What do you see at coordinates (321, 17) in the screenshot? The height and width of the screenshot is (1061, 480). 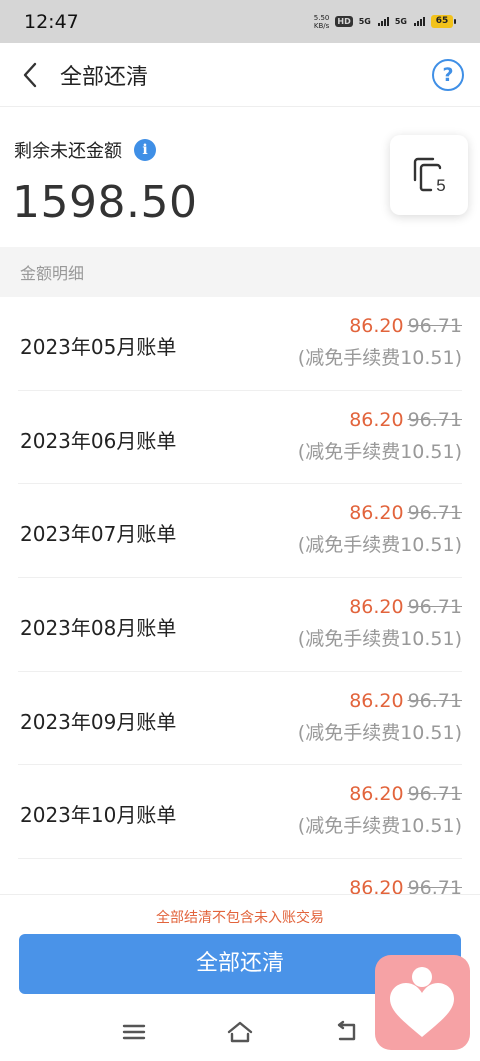 I see `net-speed-value: 5.50` at bounding box center [321, 17].